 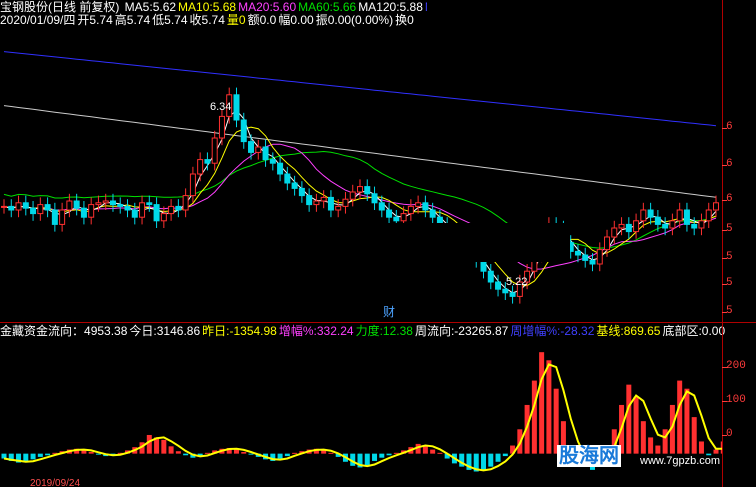 What do you see at coordinates (389, 311) in the screenshot?
I see `finance-marker-icon: 财` at bounding box center [389, 311].